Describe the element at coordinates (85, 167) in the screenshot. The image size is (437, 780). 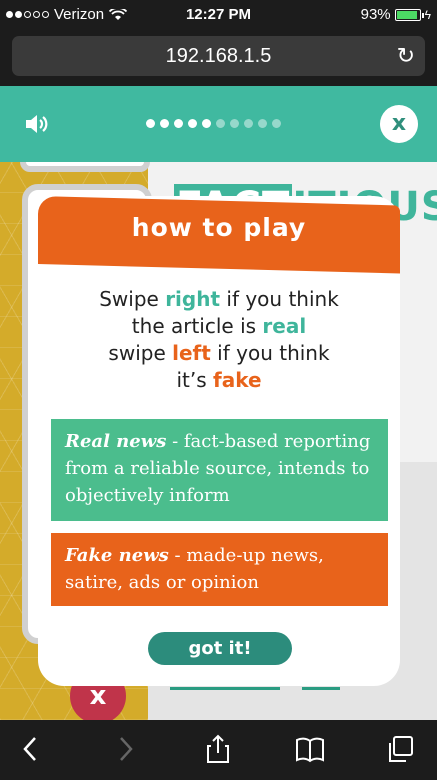
I see `background-card` at that location.